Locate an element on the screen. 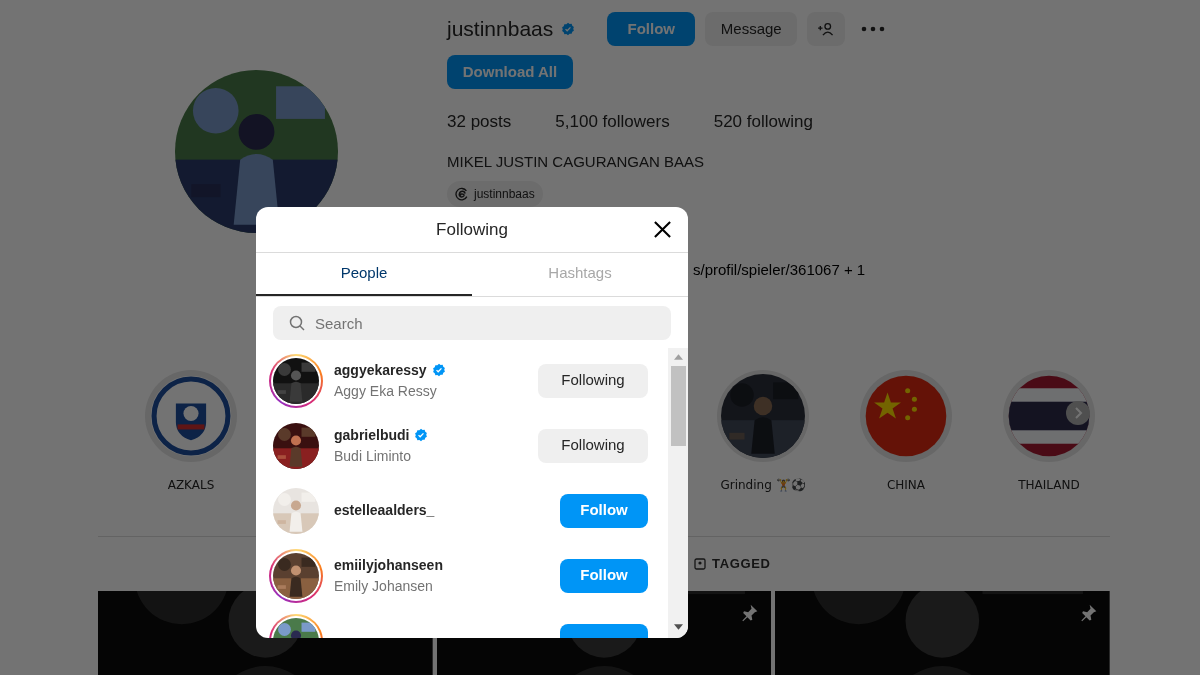 The height and width of the screenshot is (675, 1200). user-handle: estelleaalders_ is located at coordinates (384, 510).